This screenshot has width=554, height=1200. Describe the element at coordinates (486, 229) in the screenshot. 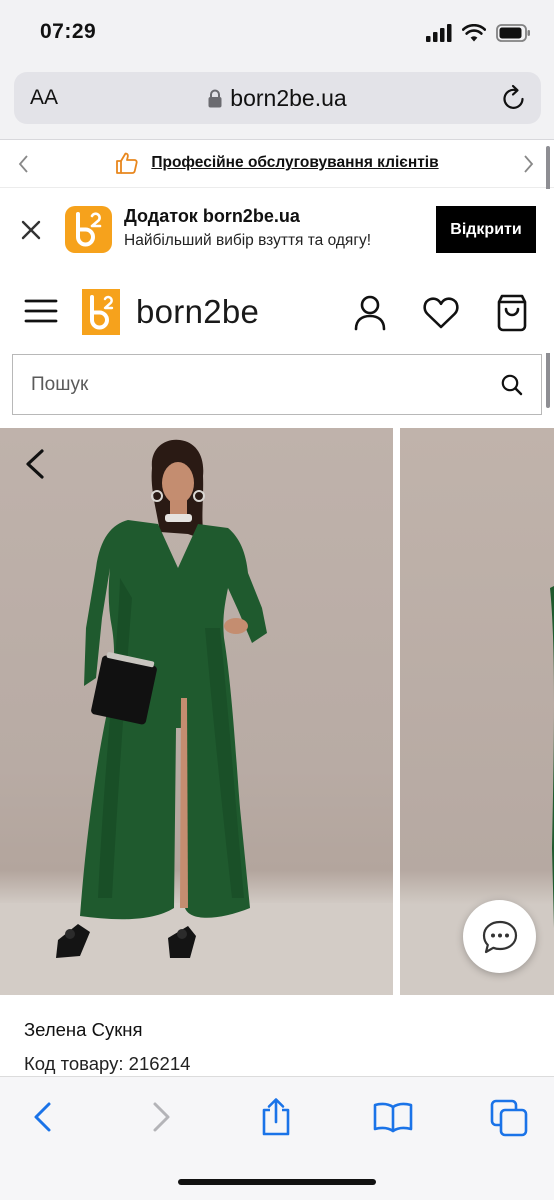

I see `open-app-button: Відкрити` at that location.